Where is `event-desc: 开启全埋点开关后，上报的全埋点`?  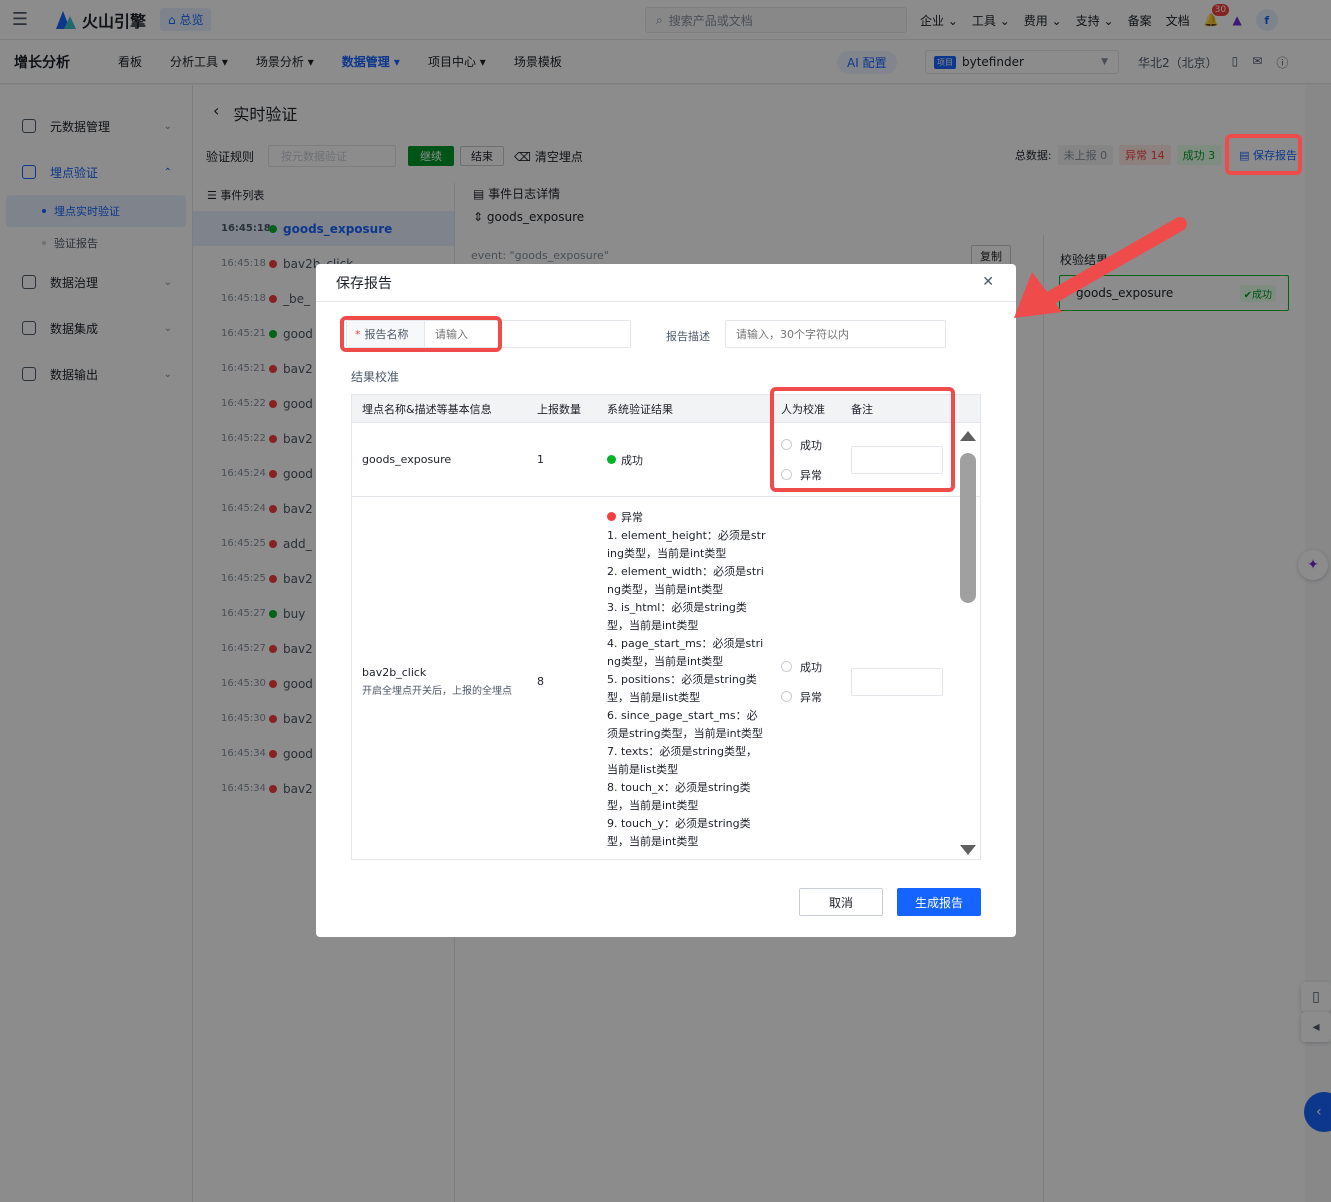 event-desc: 开启全埋点开关后，上报的全埋点 is located at coordinates (437, 691).